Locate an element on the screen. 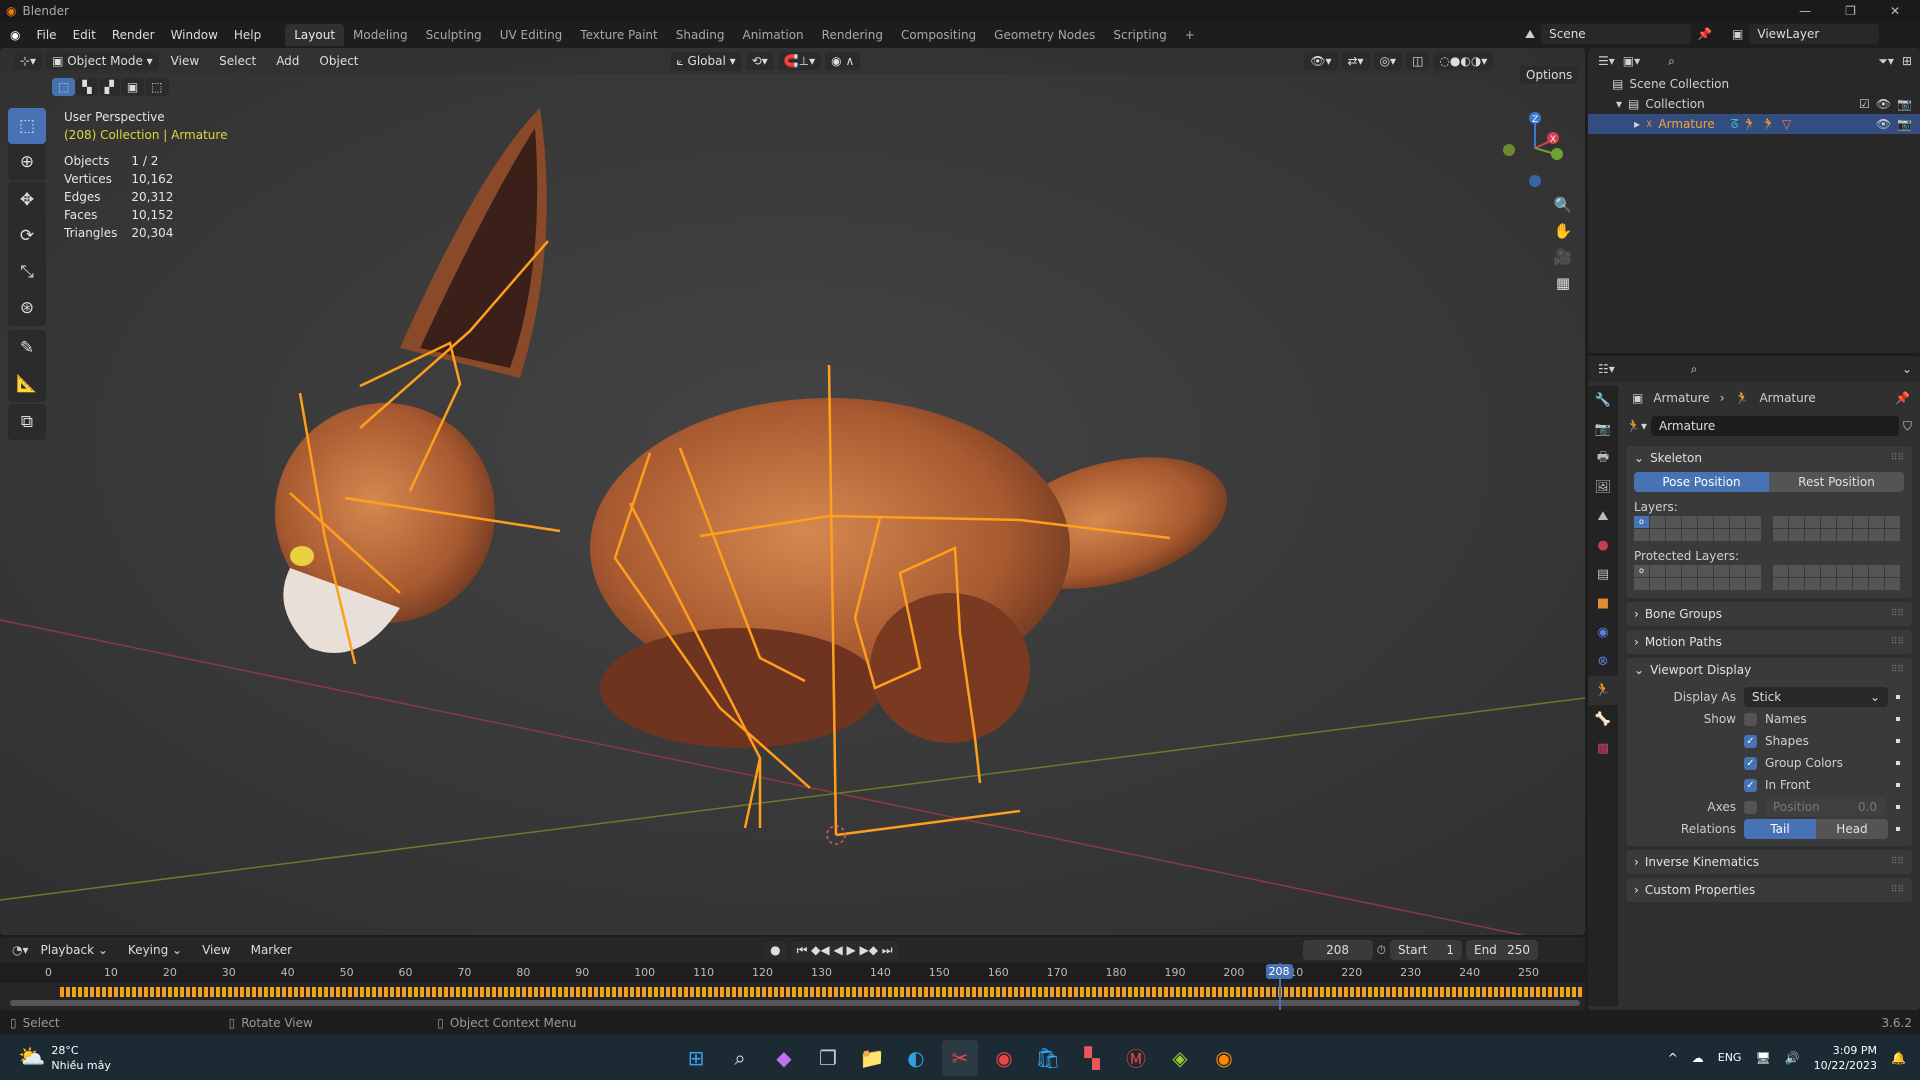  view-layer-field: ViewLayer is located at coordinates (1814, 34).